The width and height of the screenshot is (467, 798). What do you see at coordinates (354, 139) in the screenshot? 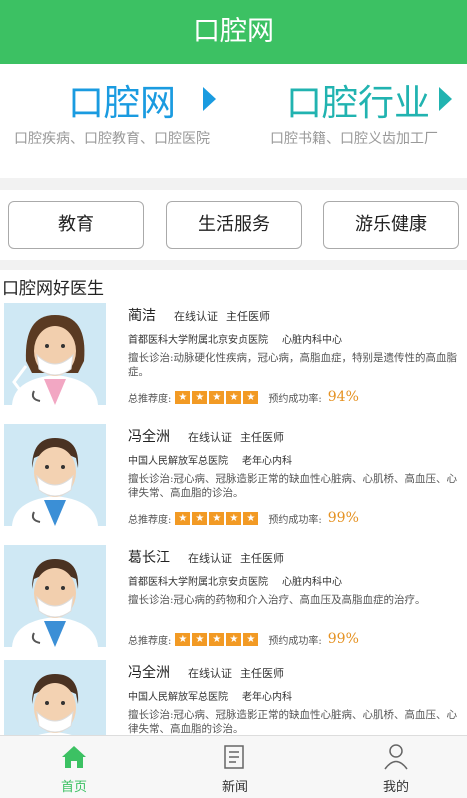
I see `banner-right-subtitle: 口腔书籍、口腔义齿加工厂` at bounding box center [354, 139].